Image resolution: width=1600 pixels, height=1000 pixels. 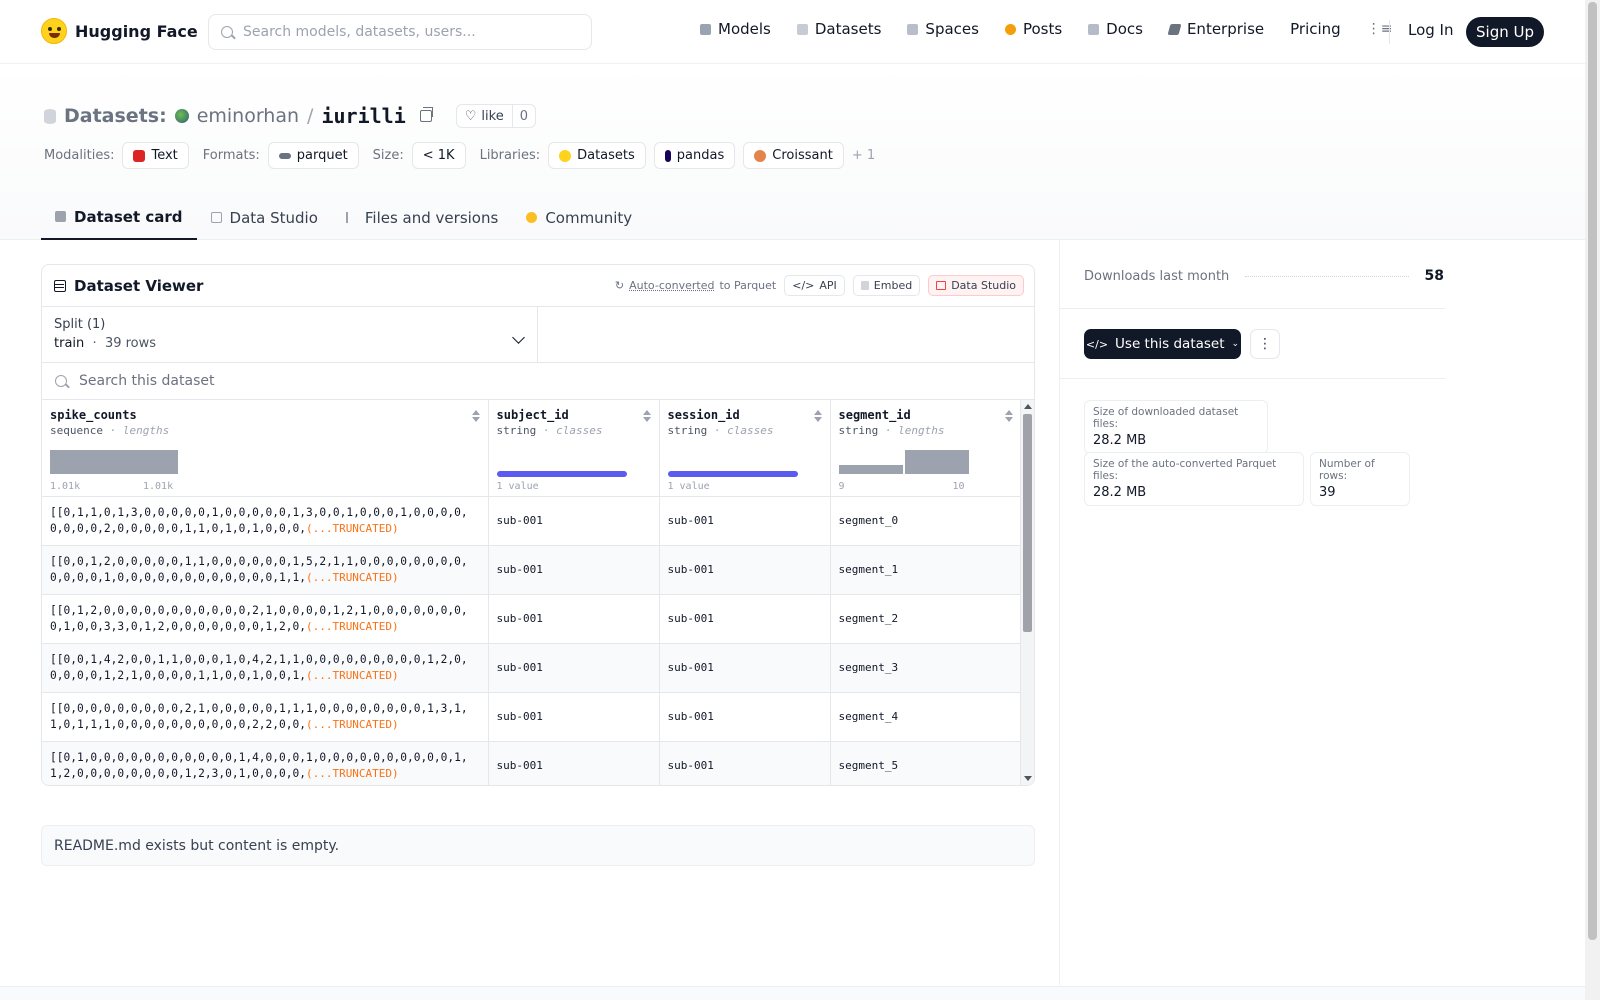 I want to click on column-header-segment-id: segment_id string · lengths 9 10, so click(x=925, y=448).